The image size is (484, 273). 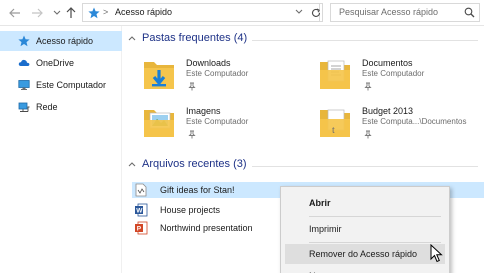 I want to click on svg-text: t, so click(x=333, y=130).